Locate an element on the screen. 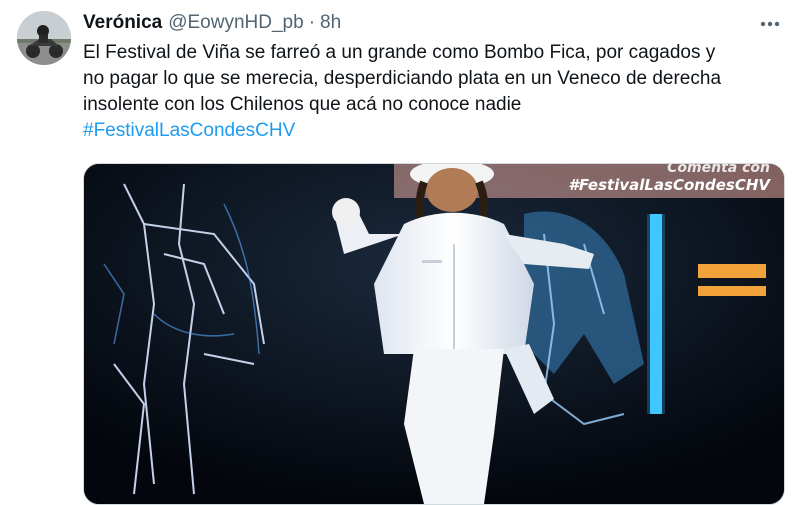 This screenshot has height=505, width=800. motorcycle-avatar-image is located at coordinates (44, 38).